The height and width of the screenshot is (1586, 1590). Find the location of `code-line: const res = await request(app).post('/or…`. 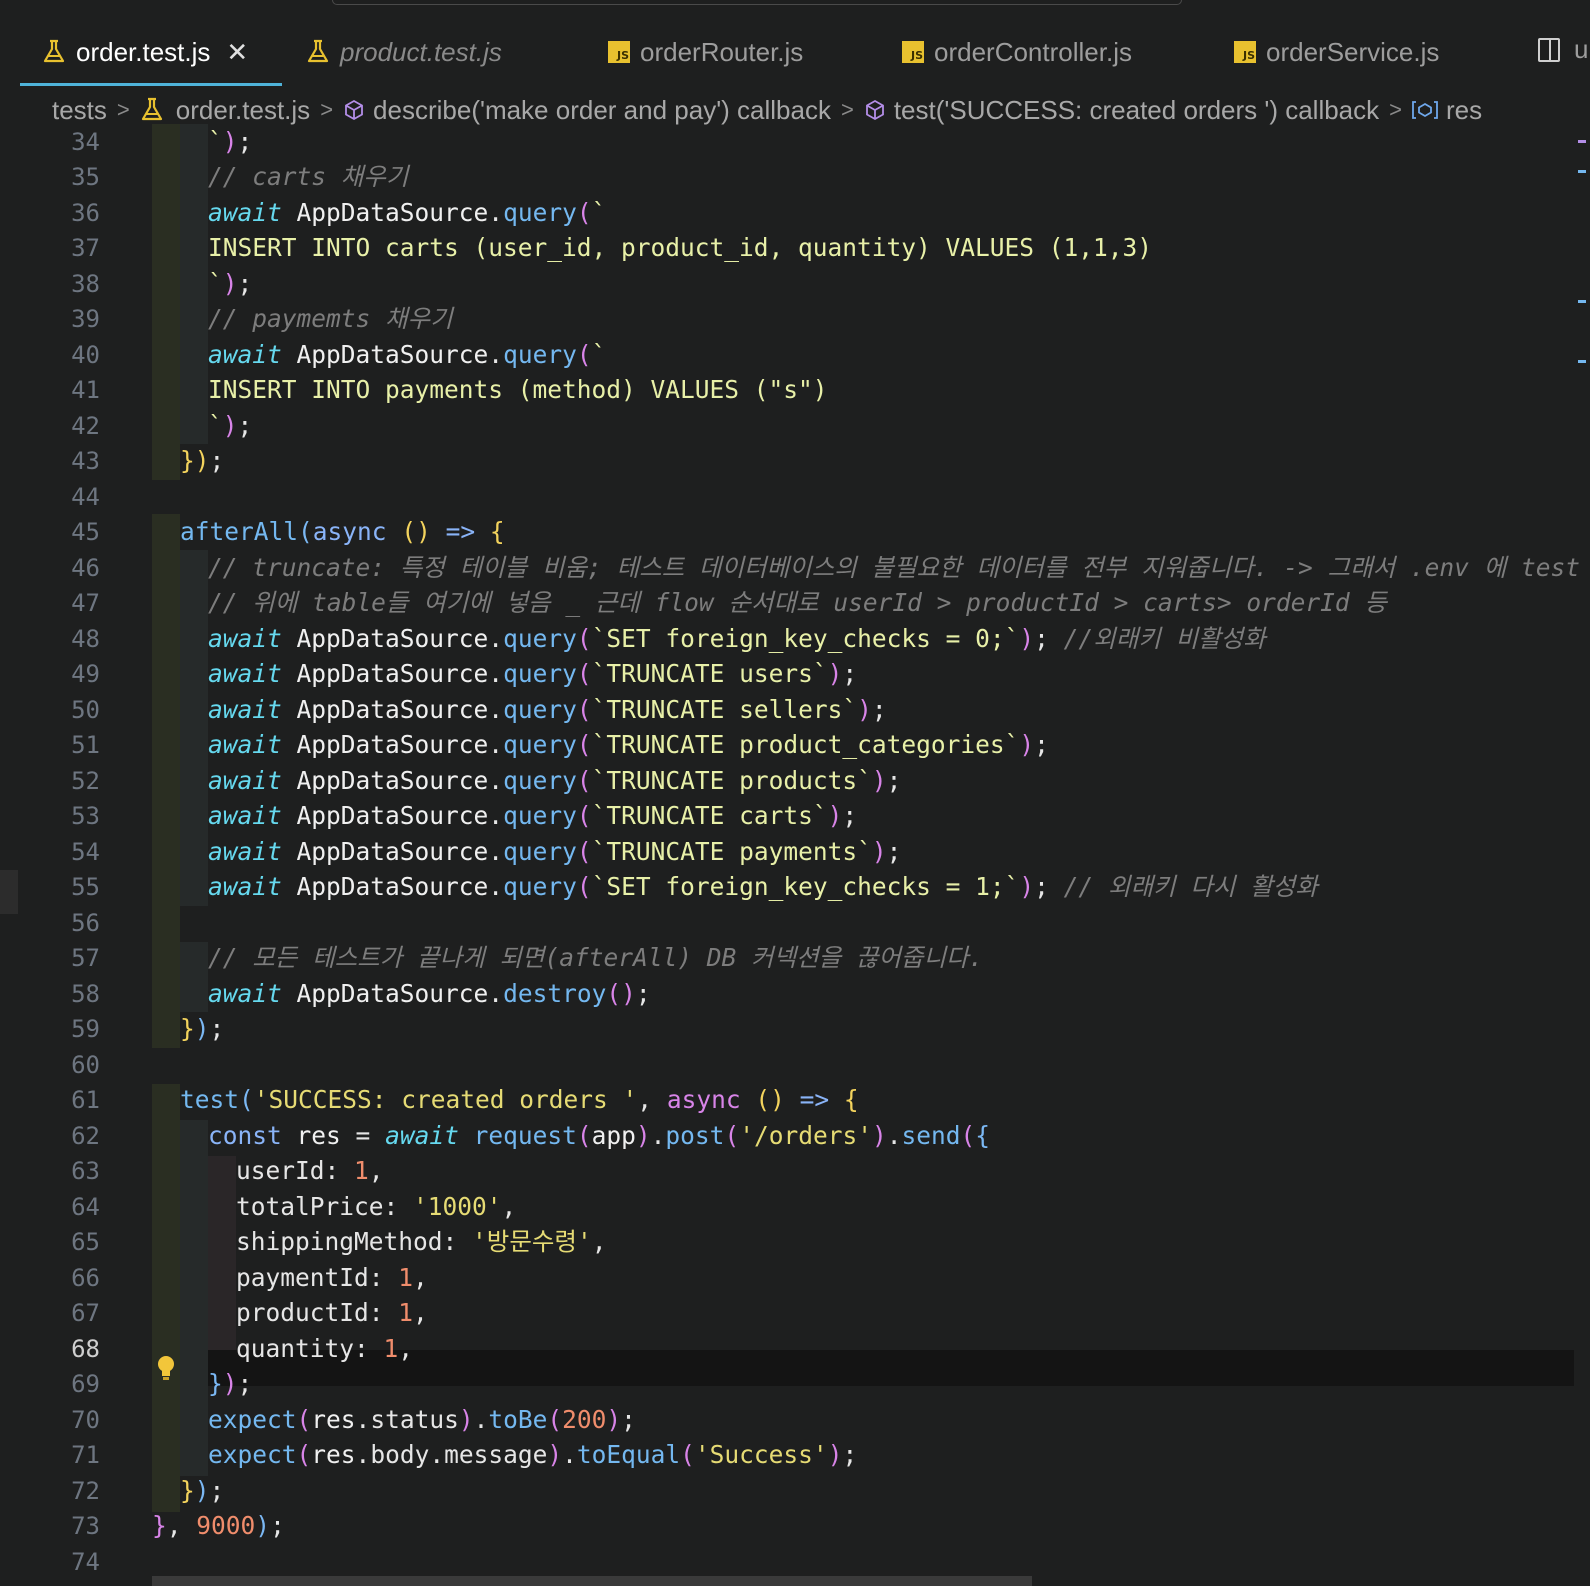

code-line: const res = await request(app).post('/or… is located at coordinates (599, 1135).